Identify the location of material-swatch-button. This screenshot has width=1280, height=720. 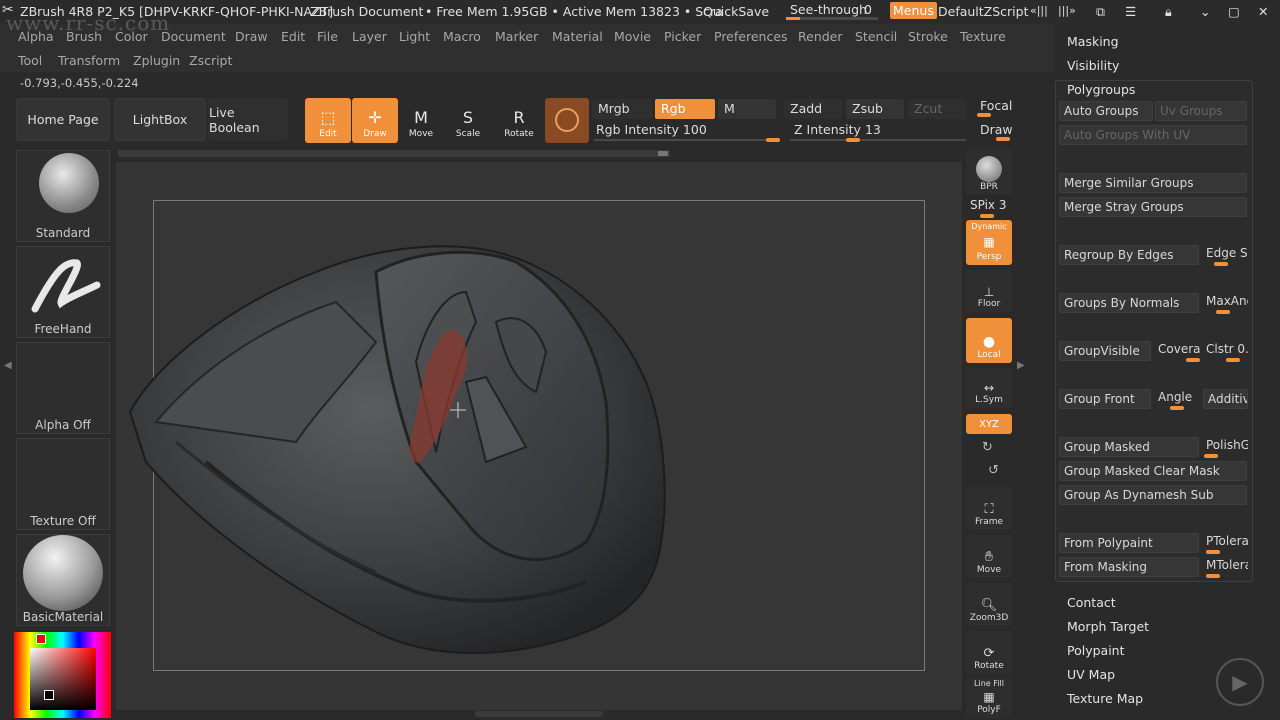
(567, 120).